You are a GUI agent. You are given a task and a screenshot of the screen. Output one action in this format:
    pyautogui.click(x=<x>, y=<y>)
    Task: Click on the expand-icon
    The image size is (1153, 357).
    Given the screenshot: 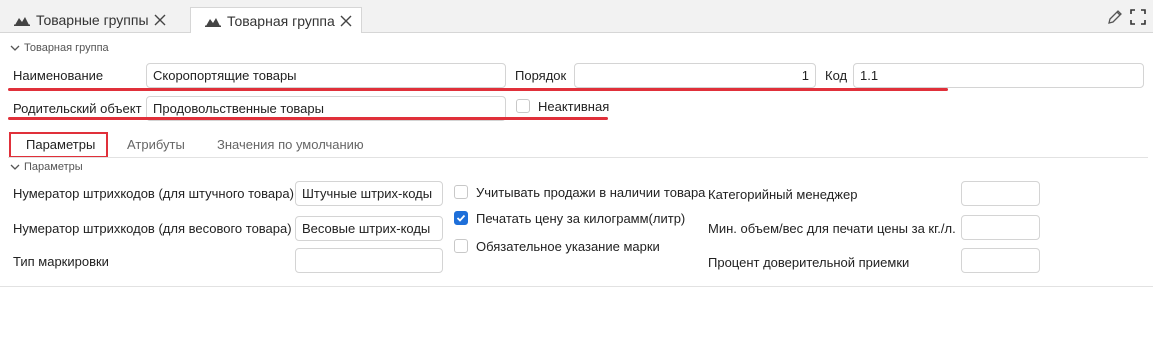 What is the action you would take?
    pyautogui.click(x=1138, y=17)
    